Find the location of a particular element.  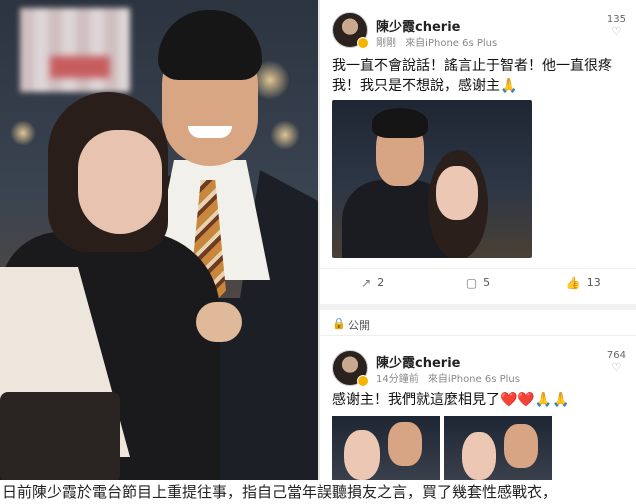

like-count-corner: 764 ♡ is located at coordinates (616, 362).